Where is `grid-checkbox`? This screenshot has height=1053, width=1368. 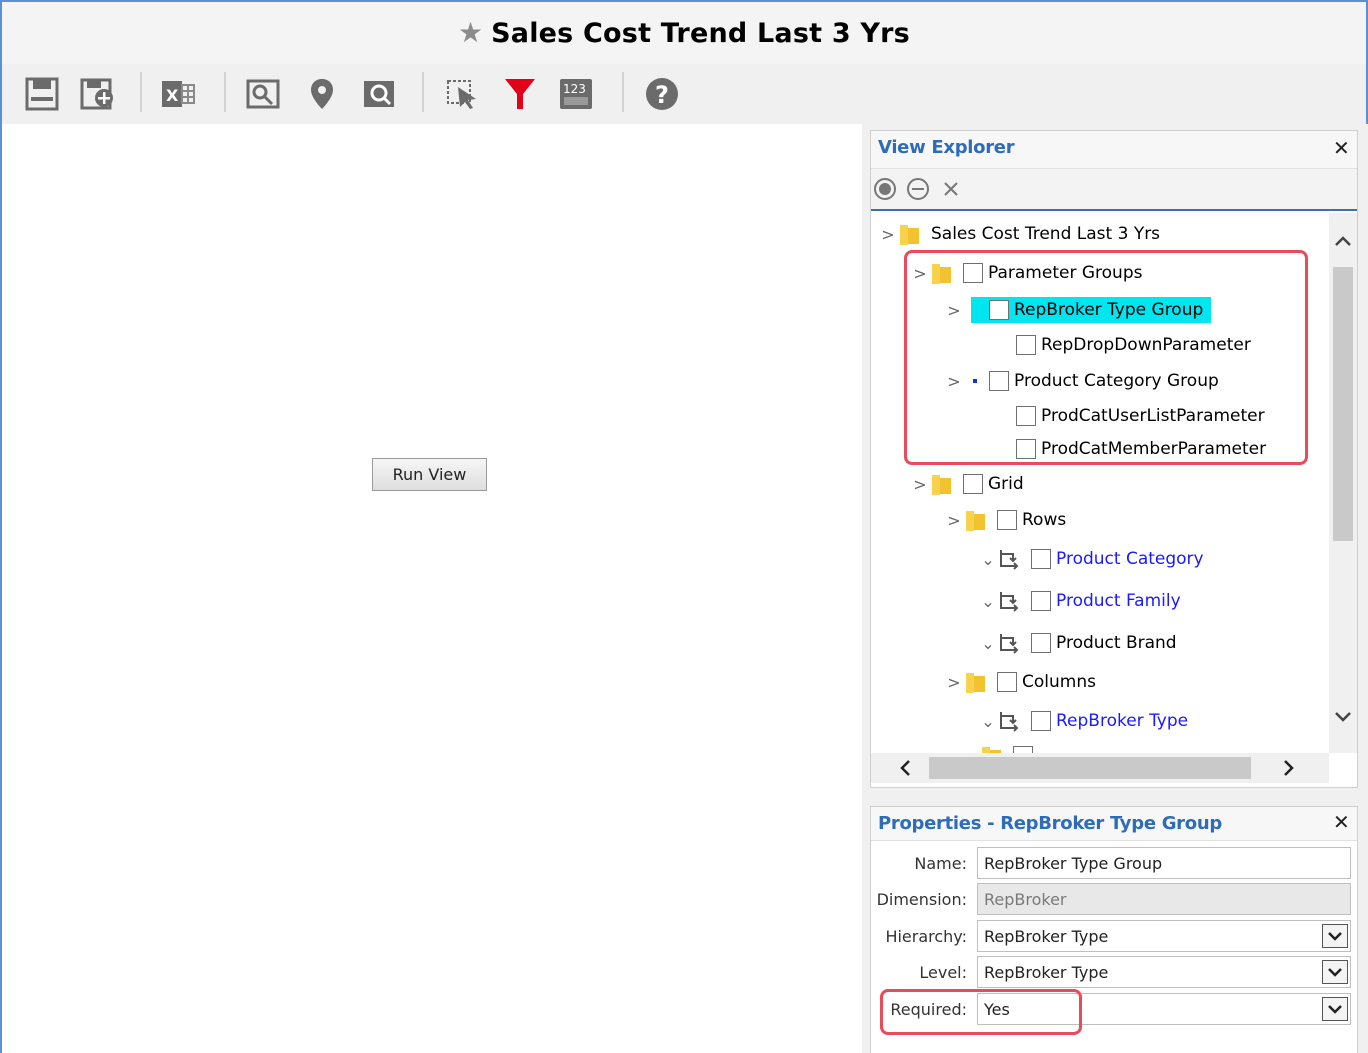 grid-checkbox is located at coordinates (973, 484).